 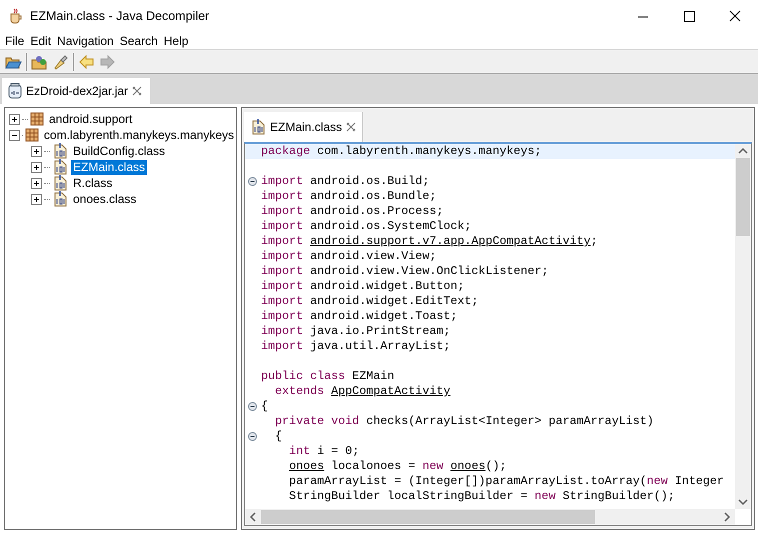 I want to click on tree-item: com.labyrenth.manykeys.manykeys, so click(x=139, y=135).